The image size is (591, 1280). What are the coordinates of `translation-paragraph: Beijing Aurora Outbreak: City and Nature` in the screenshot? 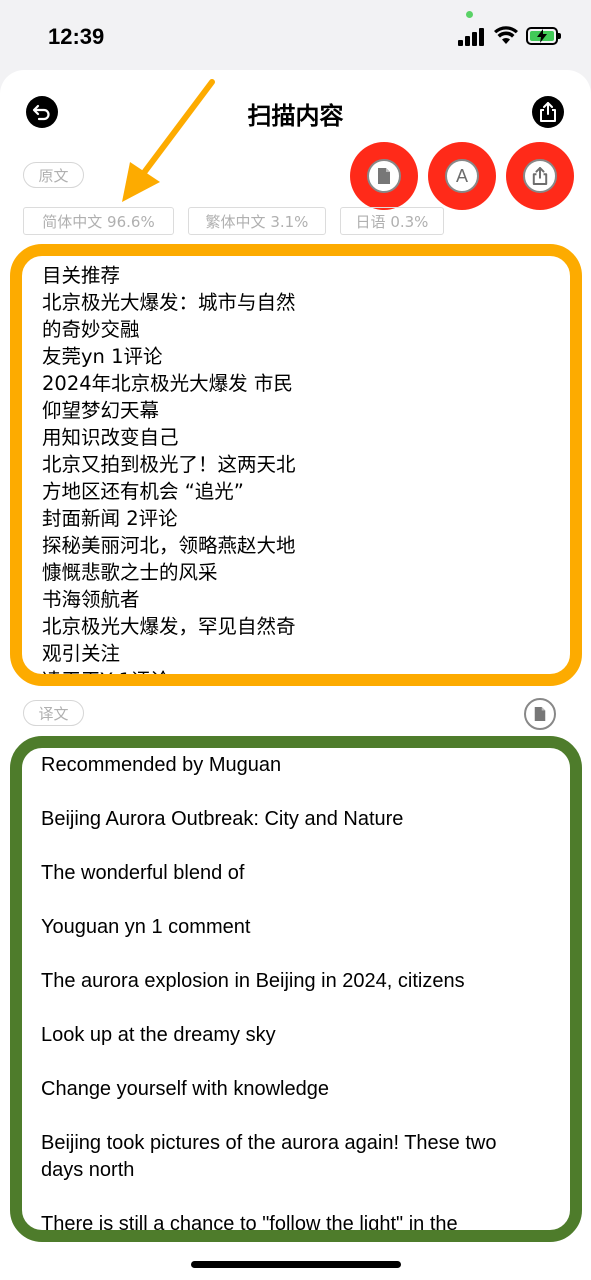 It's located at (222, 819).